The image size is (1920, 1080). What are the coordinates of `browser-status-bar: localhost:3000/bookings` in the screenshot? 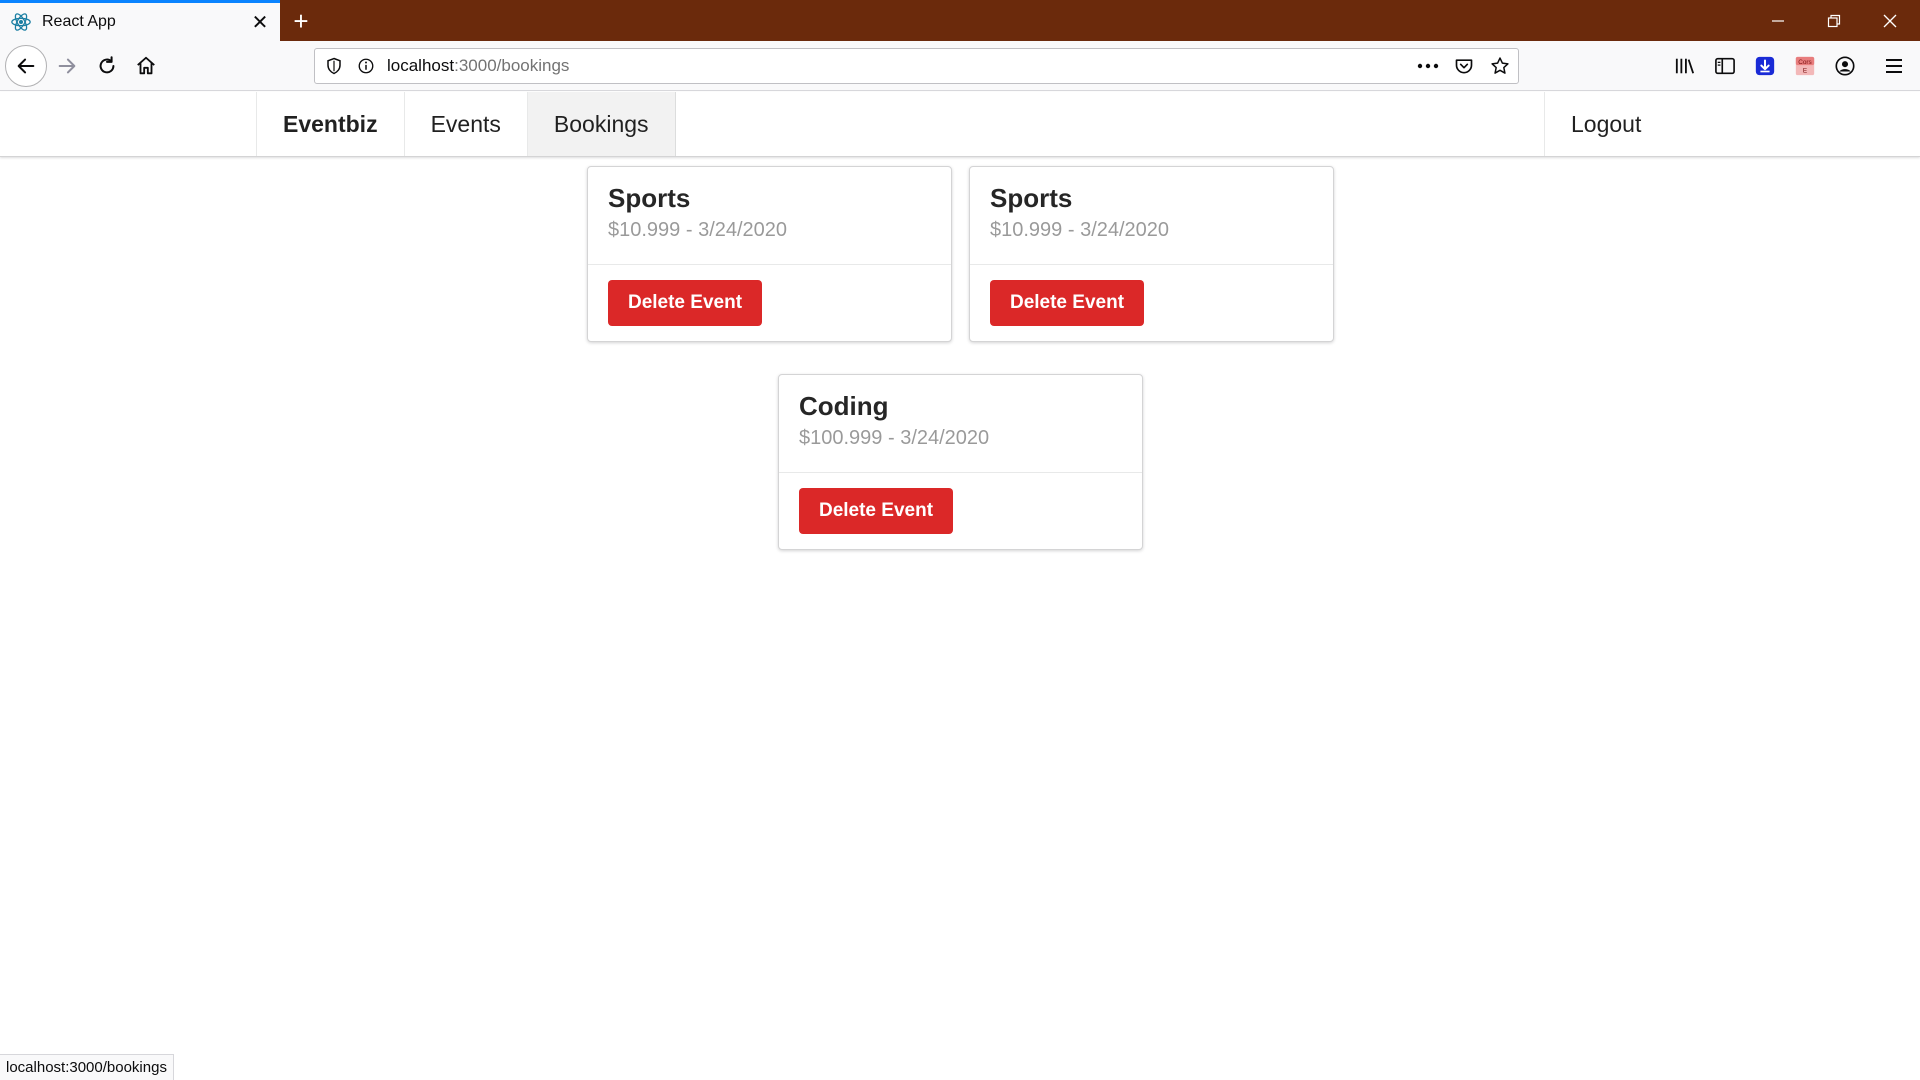 It's located at (87, 1067).